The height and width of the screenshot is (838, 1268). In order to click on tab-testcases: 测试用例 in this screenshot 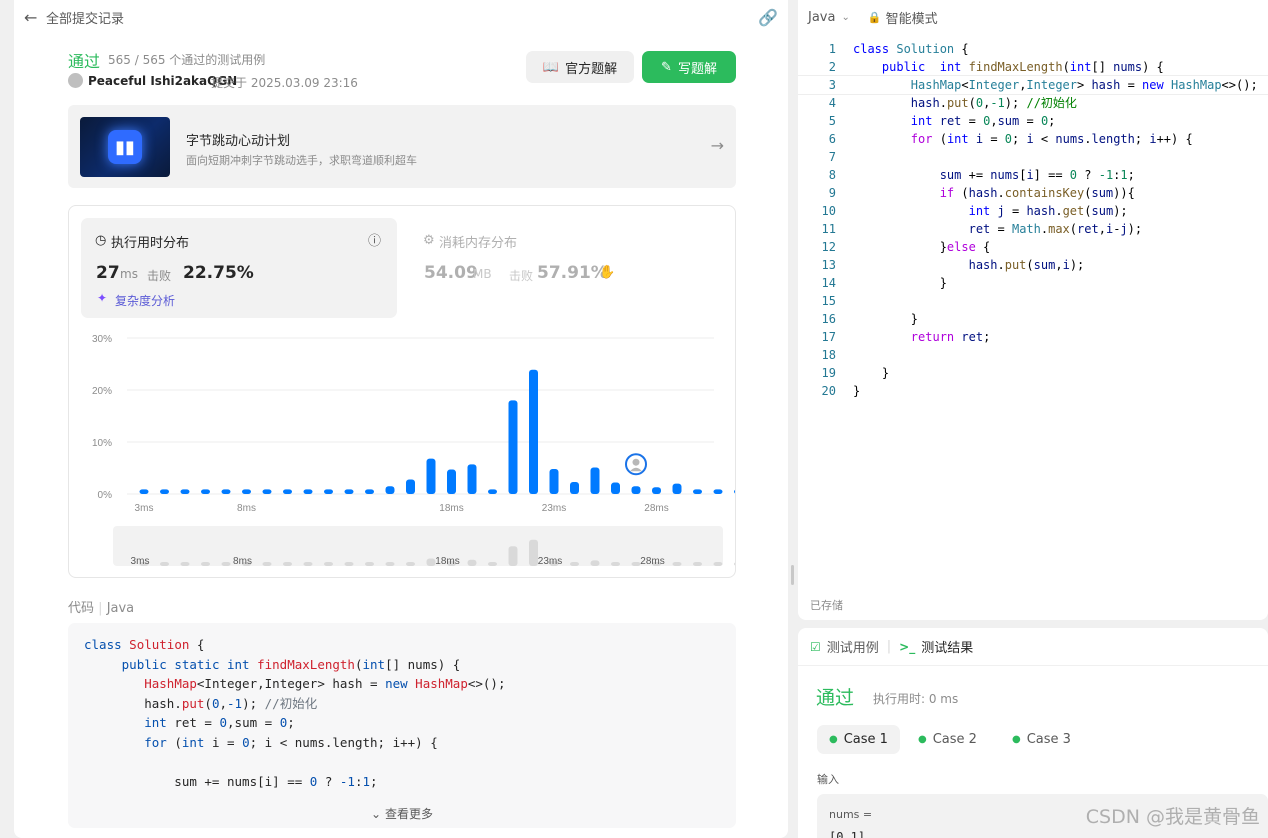, I will do `click(853, 646)`.